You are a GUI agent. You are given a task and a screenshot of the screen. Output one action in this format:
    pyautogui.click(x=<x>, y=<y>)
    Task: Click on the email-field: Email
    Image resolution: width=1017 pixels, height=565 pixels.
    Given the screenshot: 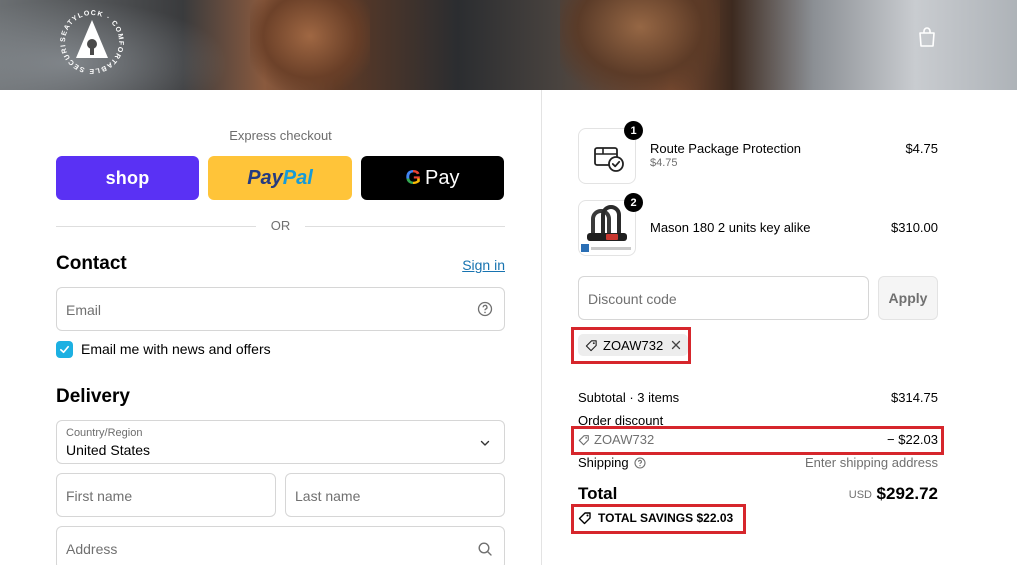 What is the action you would take?
    pyautogui.click(x=280, y=309)
    